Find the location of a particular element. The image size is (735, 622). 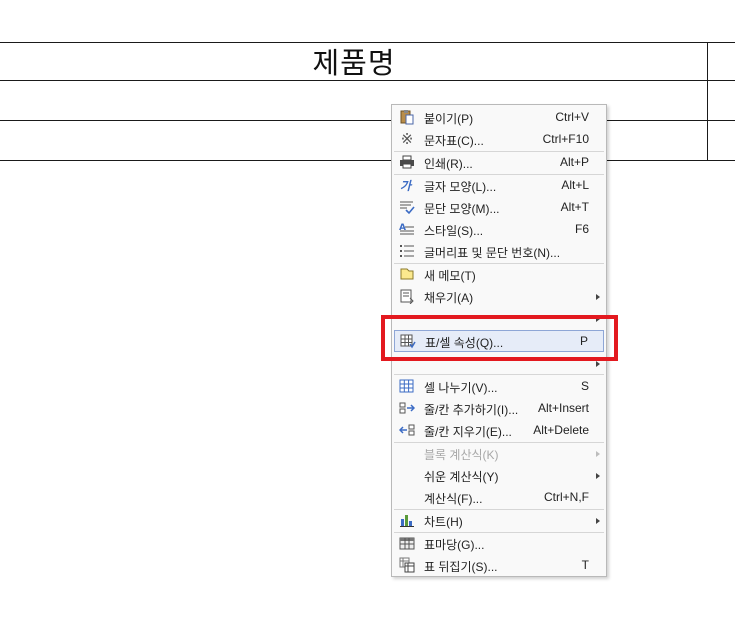

menu-item-symbol: ※ 문자표(C)... Ctrl+F10 is located at coordinates (499, 139).